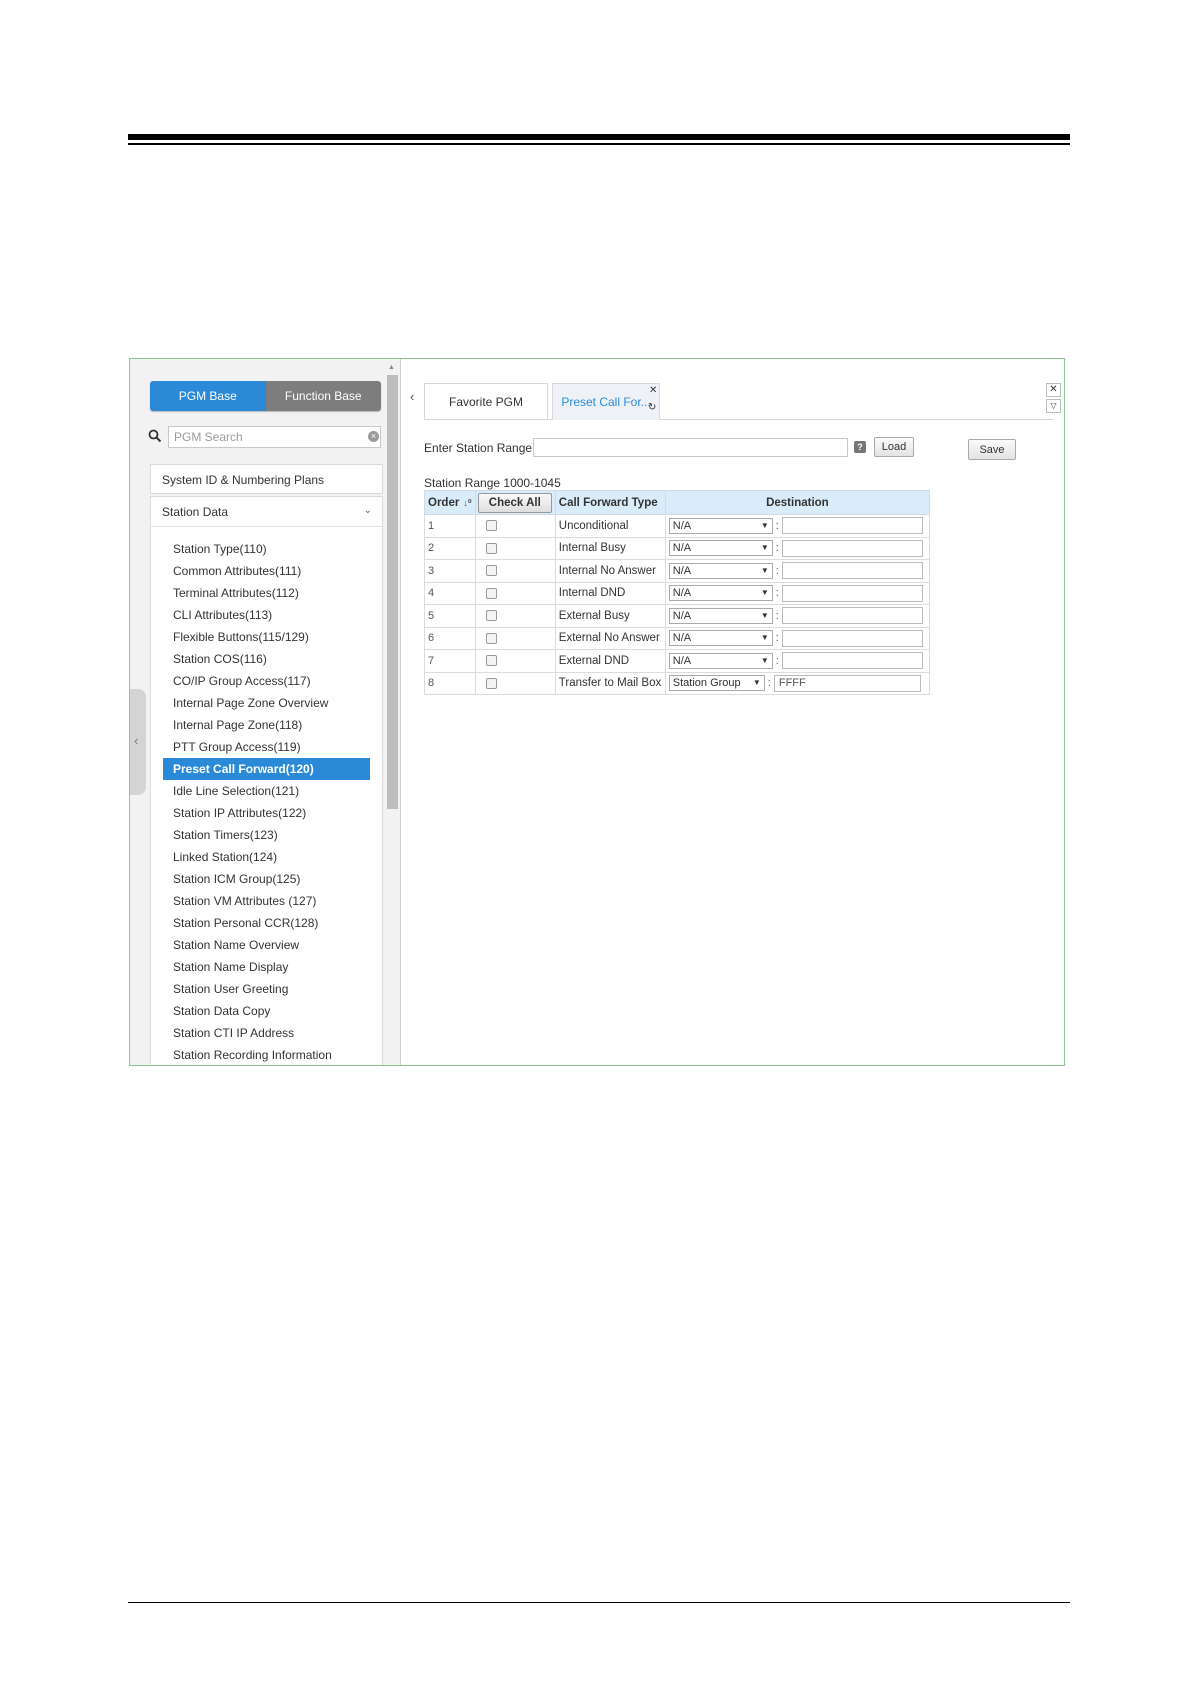  I want to click on order-cell: 3, so click(450, 571).